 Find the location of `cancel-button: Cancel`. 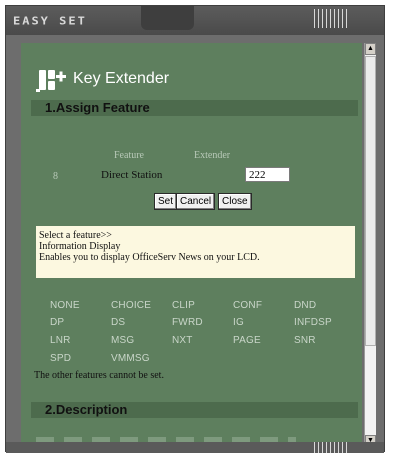

cancel-button: Cancel is located at coordinates (196, 201).